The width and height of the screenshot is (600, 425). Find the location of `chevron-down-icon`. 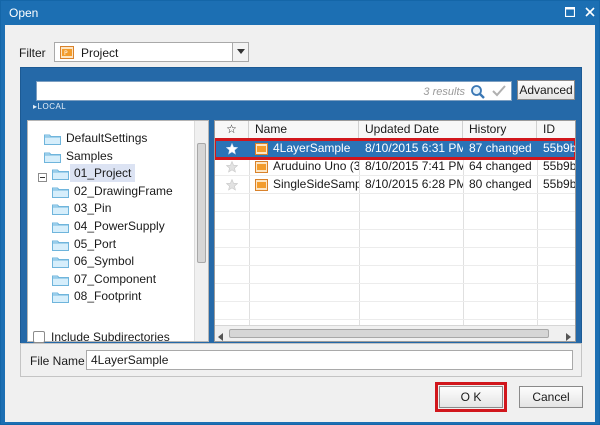

chevron-down-icon is located at coordinates (240, 51).